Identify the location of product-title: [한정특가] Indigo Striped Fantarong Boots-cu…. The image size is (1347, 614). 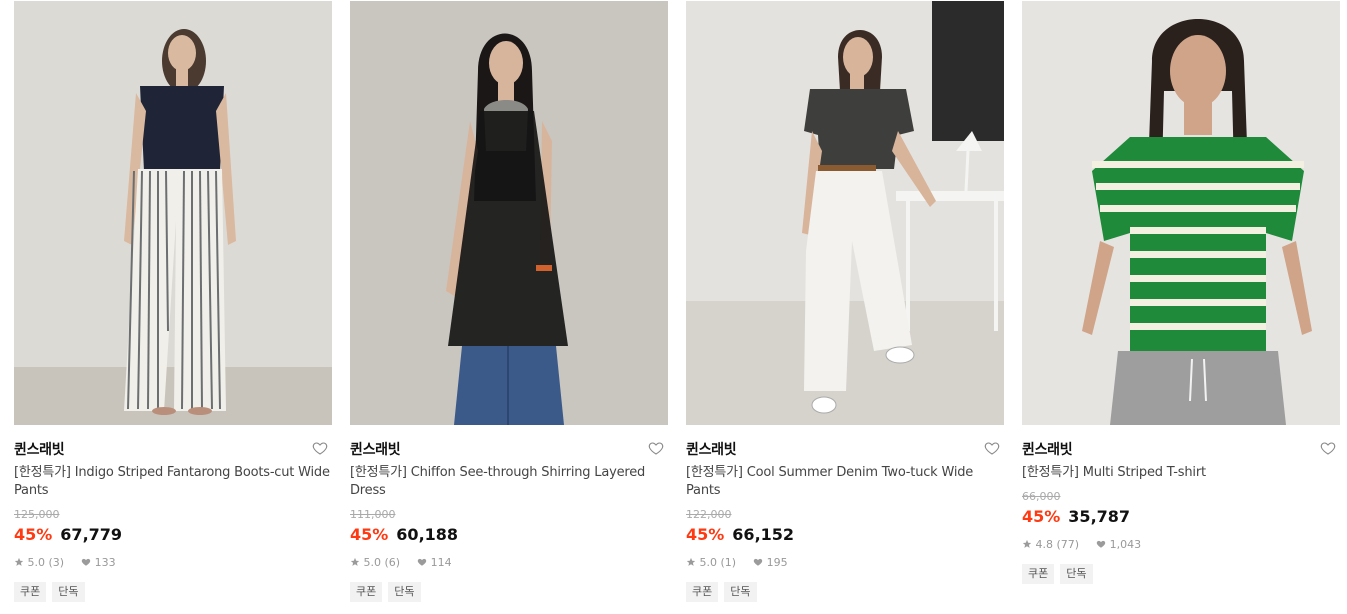
(173, 482).